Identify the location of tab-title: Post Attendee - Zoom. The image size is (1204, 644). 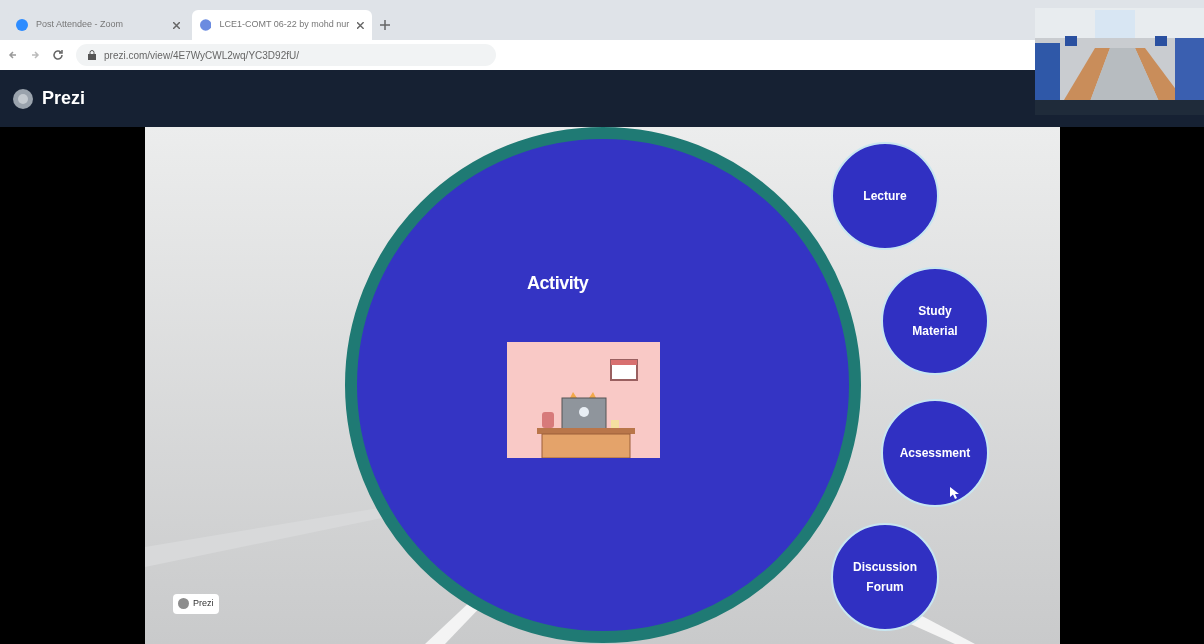
(80, 25).